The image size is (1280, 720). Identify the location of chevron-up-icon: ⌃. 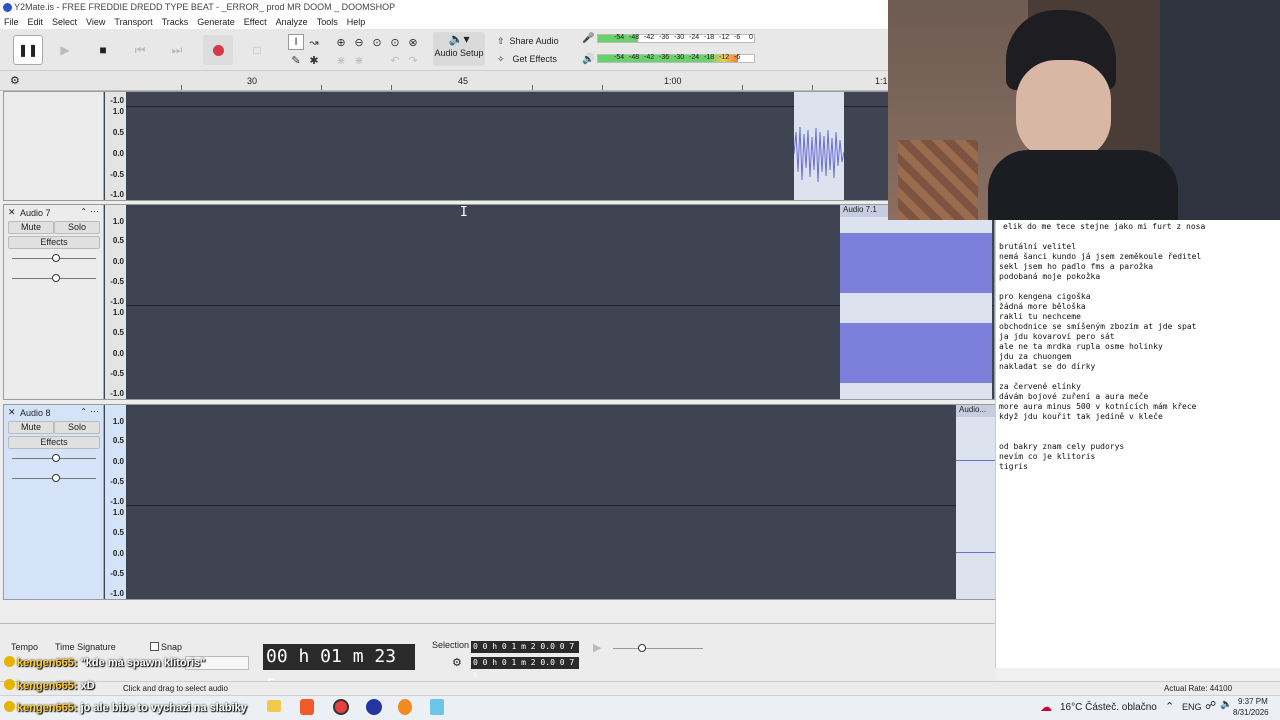
(1169, 706).